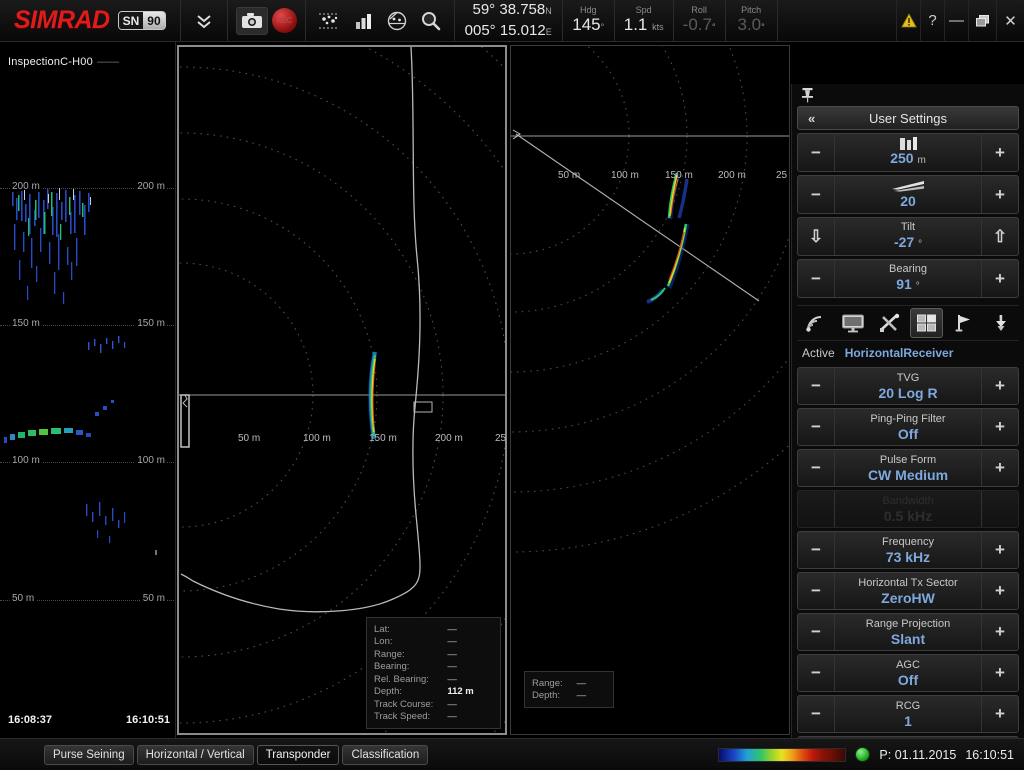 This screenshot has width=1024, height=770. Describe the element at coordinates (1010, 21) in the screenshot. I see `close-icon: ✕` at that location.